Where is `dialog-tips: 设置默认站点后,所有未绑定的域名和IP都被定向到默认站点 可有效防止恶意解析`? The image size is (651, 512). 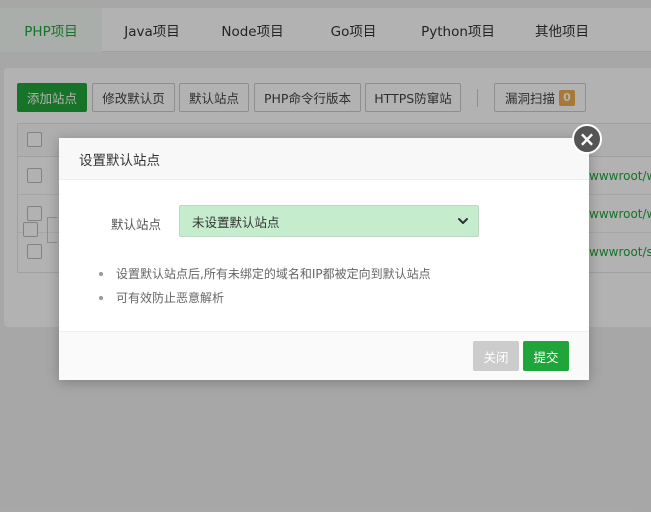 dialog-tips: 设置默认站点后,所有未绑定的域名和IP都被定向到默认站点 可有效防止恶意解析 is located at coordinates (265, 290).